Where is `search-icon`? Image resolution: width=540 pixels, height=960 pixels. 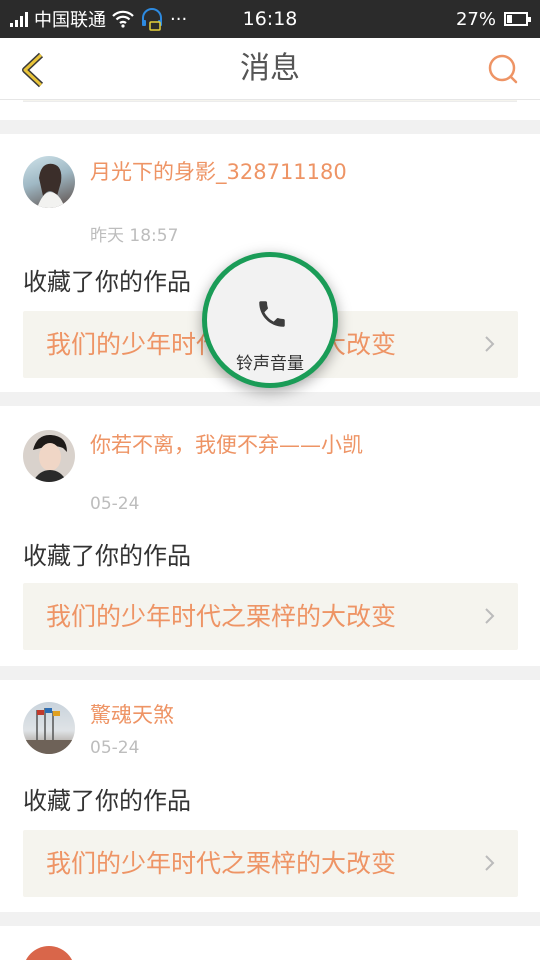
search-icon is located at coordinates (503, 69).